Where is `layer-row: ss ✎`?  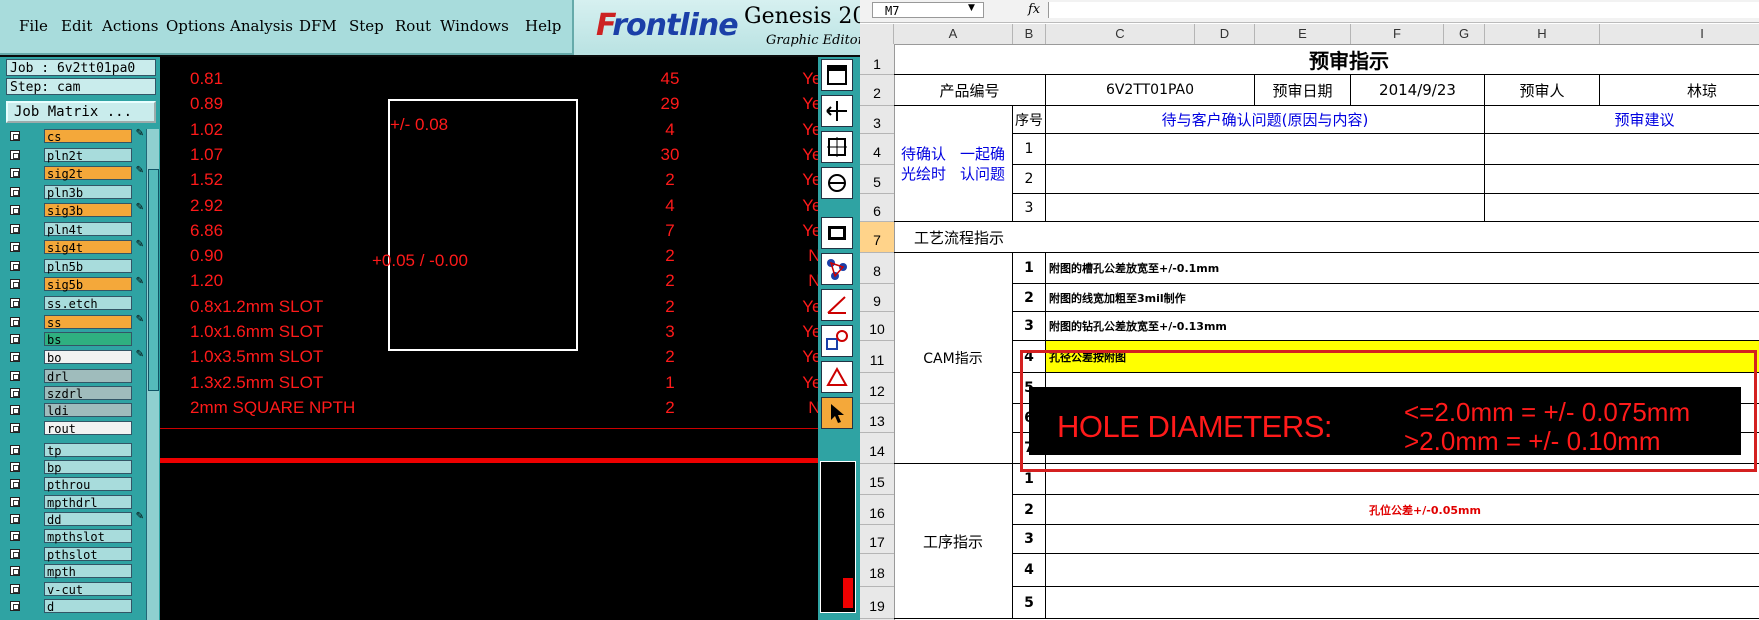 layer-row: ss ✎ is located at coordinates (76, 322).